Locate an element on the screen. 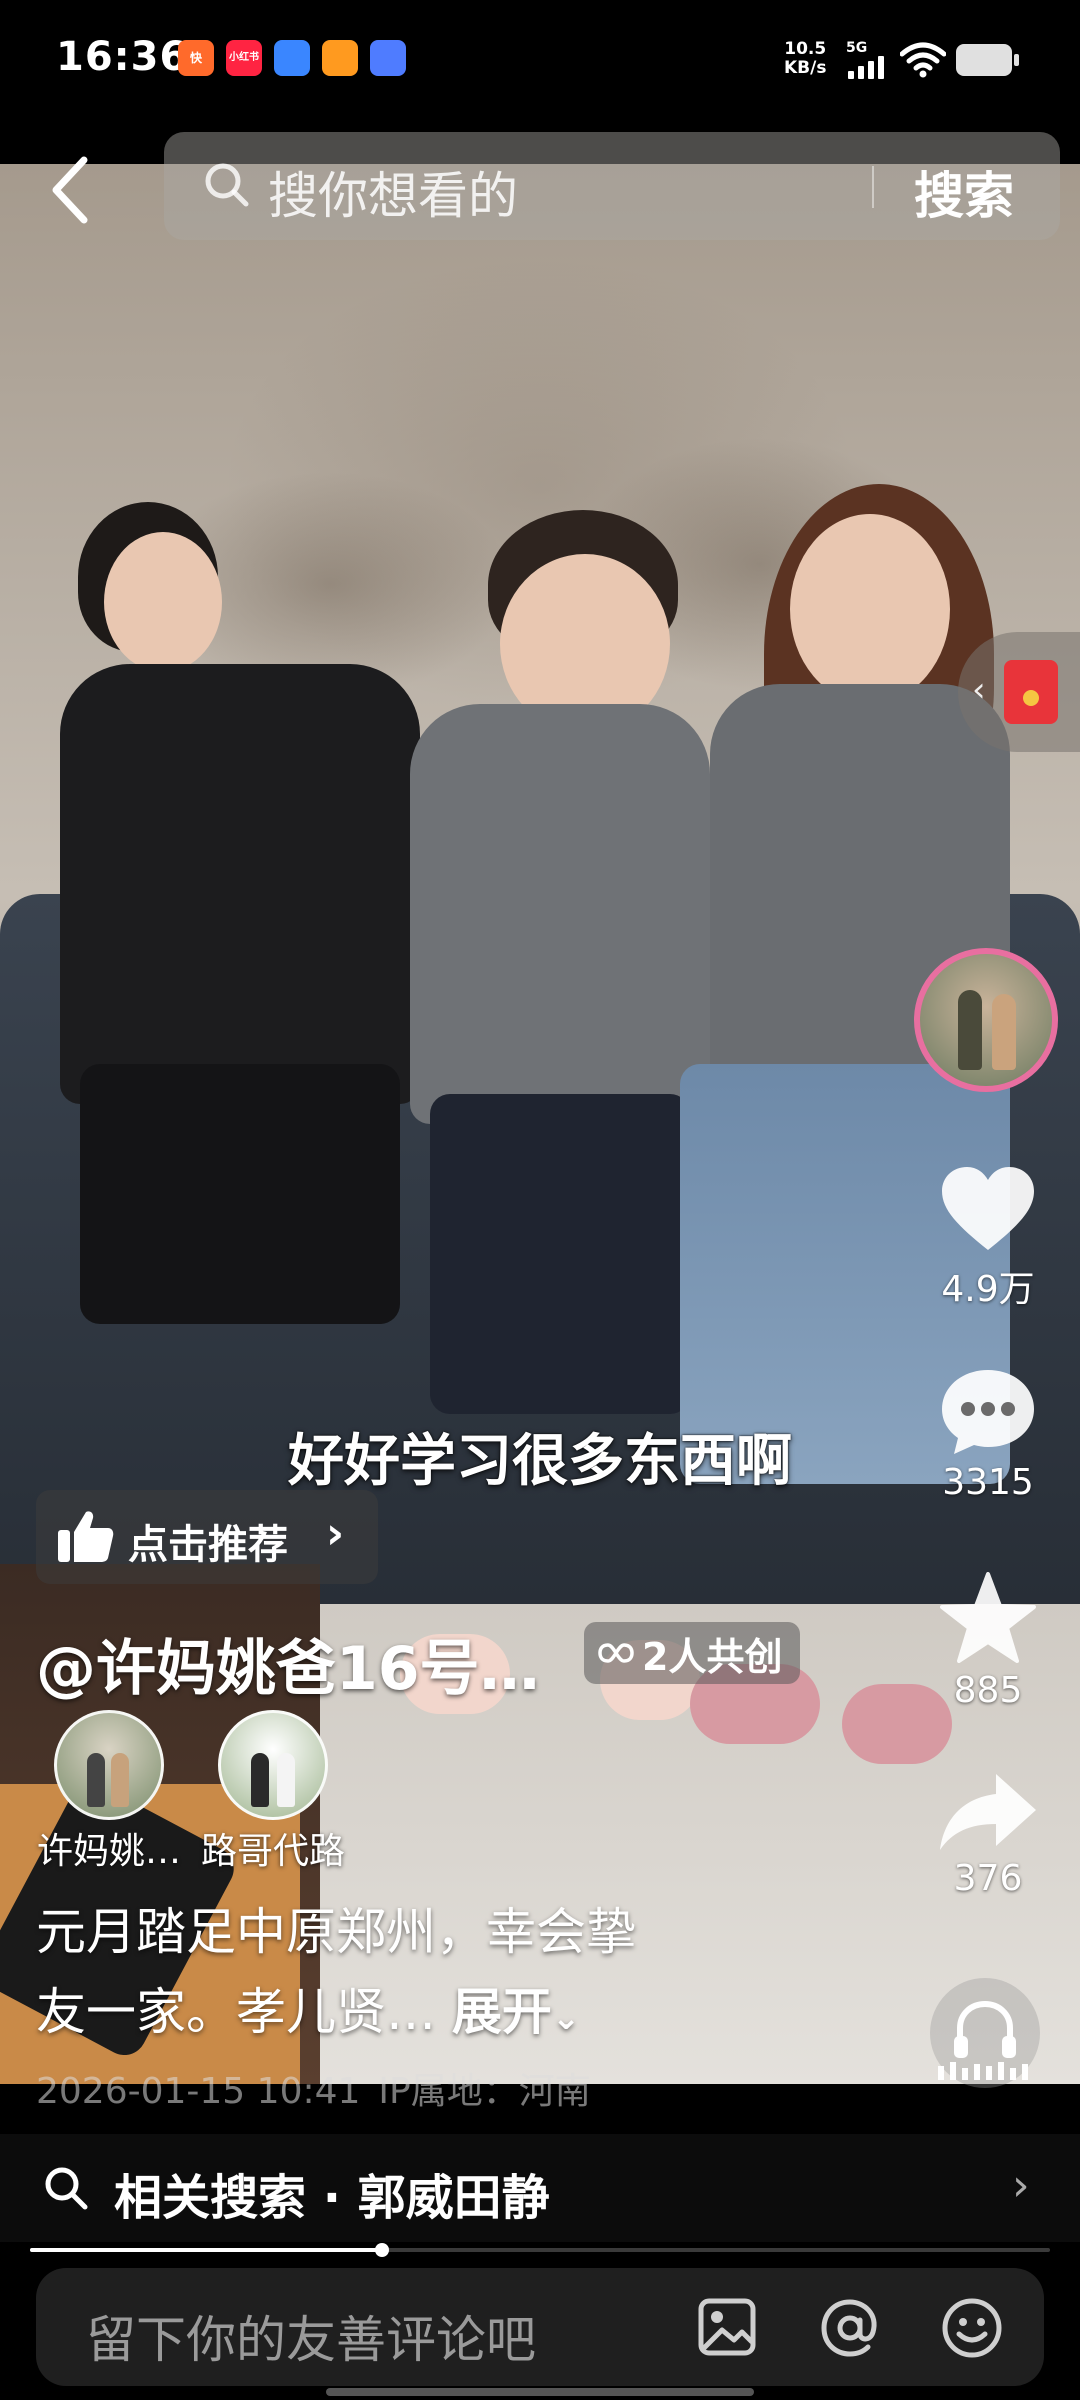  signal-icon is located at coordinates (866, 67).